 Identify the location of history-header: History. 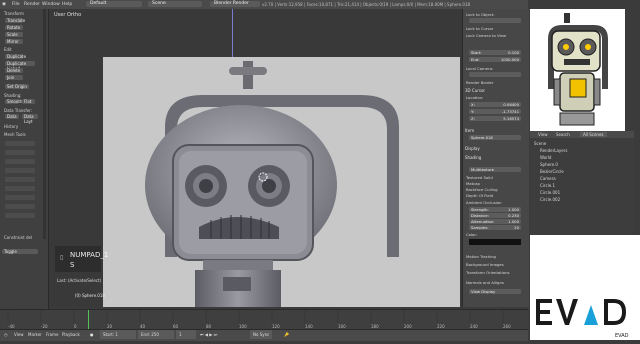
(11, 126).